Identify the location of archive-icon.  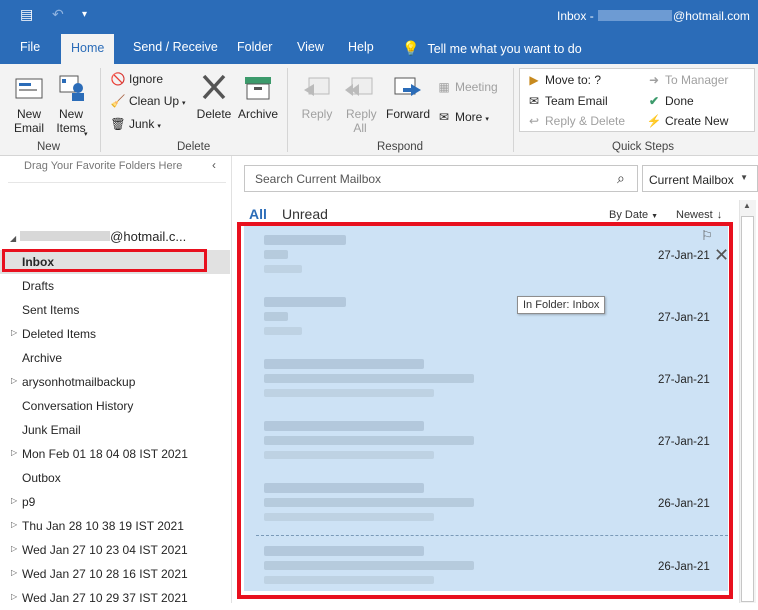
(258, 88).